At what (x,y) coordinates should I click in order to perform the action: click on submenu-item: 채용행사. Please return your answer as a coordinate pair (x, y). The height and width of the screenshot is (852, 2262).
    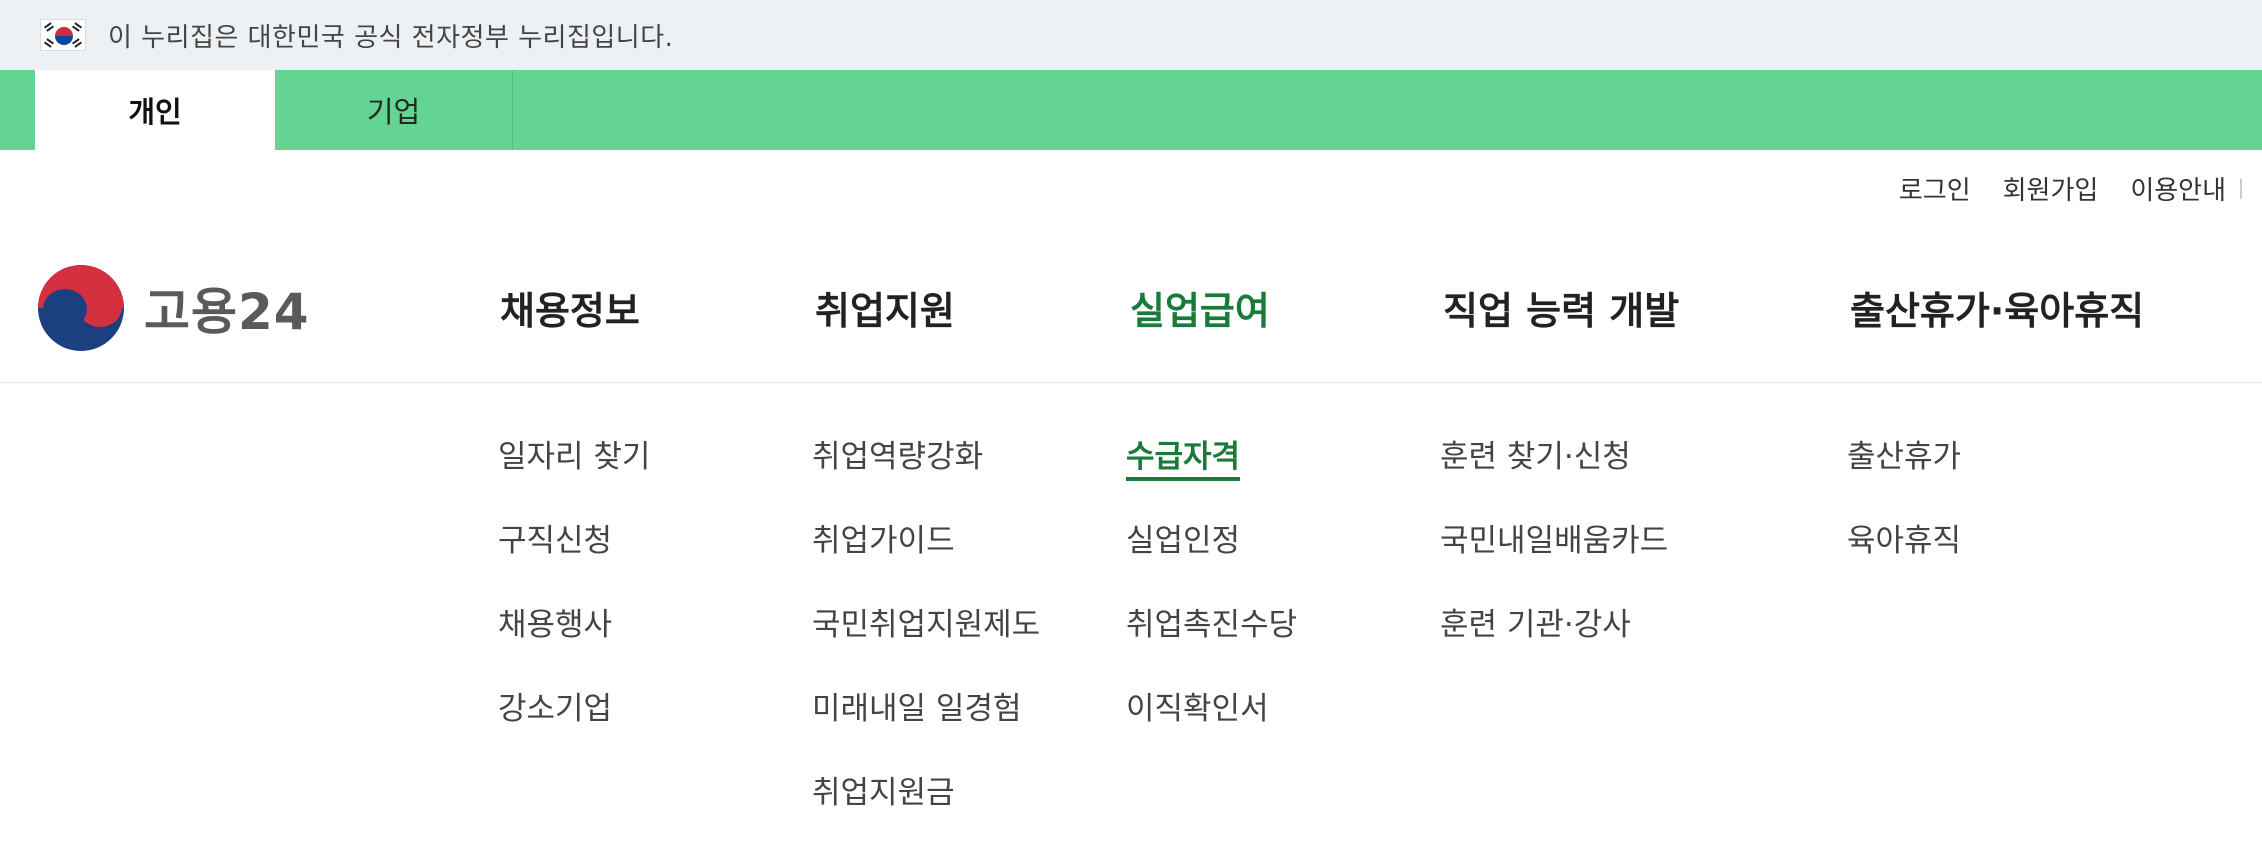
    Looking at the image, I should click on (574, 642).